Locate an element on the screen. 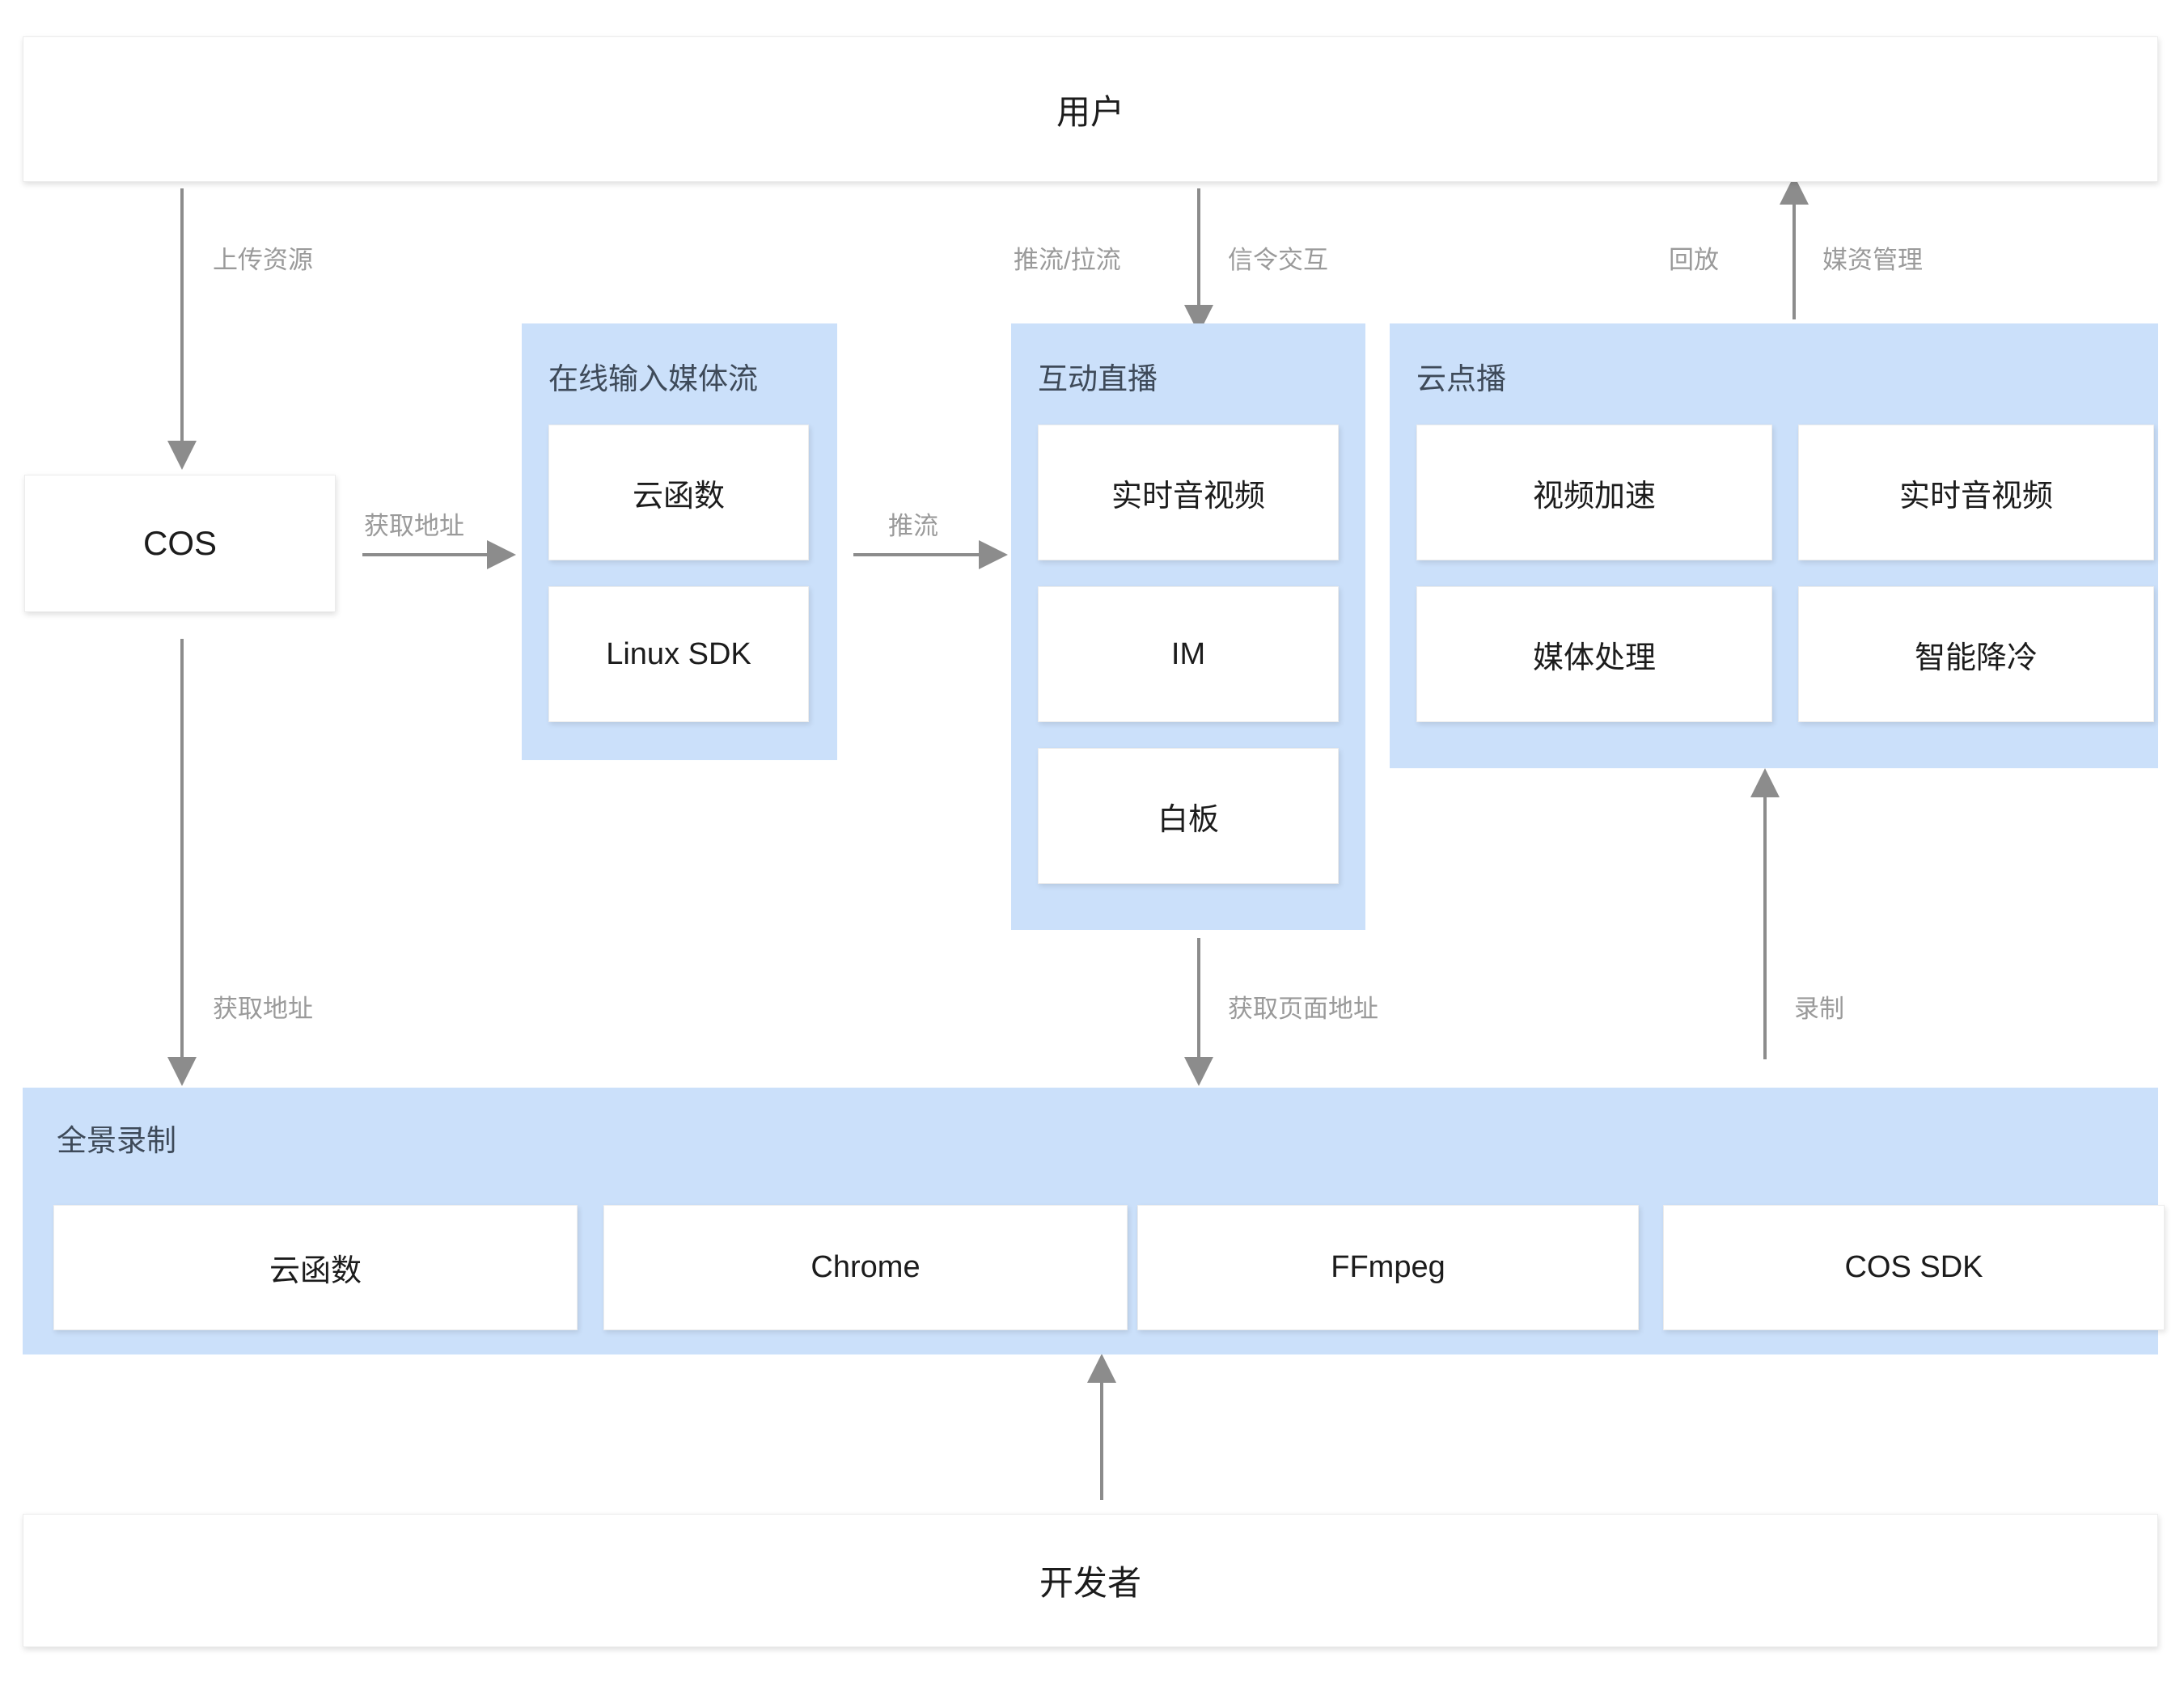 The width and height of the screenshot is (2184, 1682). card-label: 视频加速 is located at coordinates (1594, 496).